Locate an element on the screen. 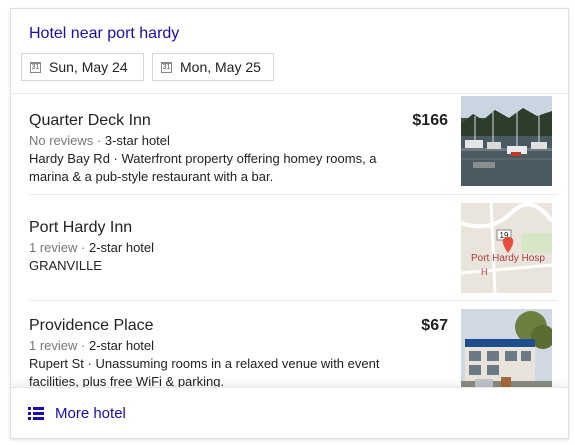 Image resolution: width=575 pixels, height=445 pixels. hotel-description: GRANVILLE is located at coordinates (65, 265).